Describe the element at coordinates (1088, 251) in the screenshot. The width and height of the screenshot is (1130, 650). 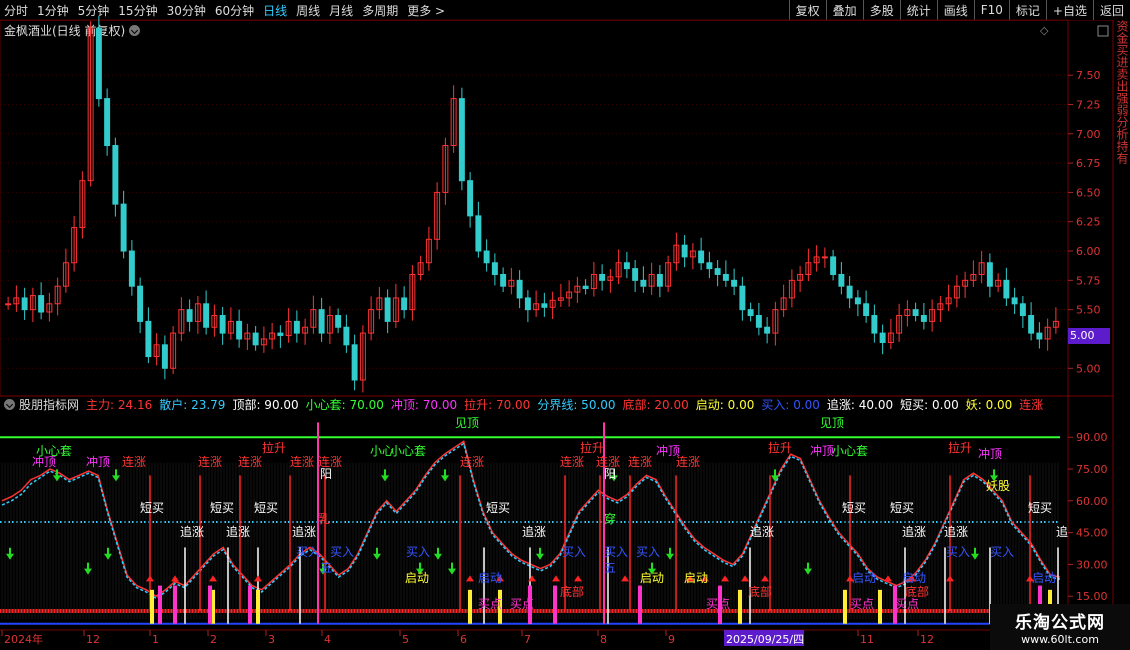
I see `price-tick-label: 6.00` at that location.